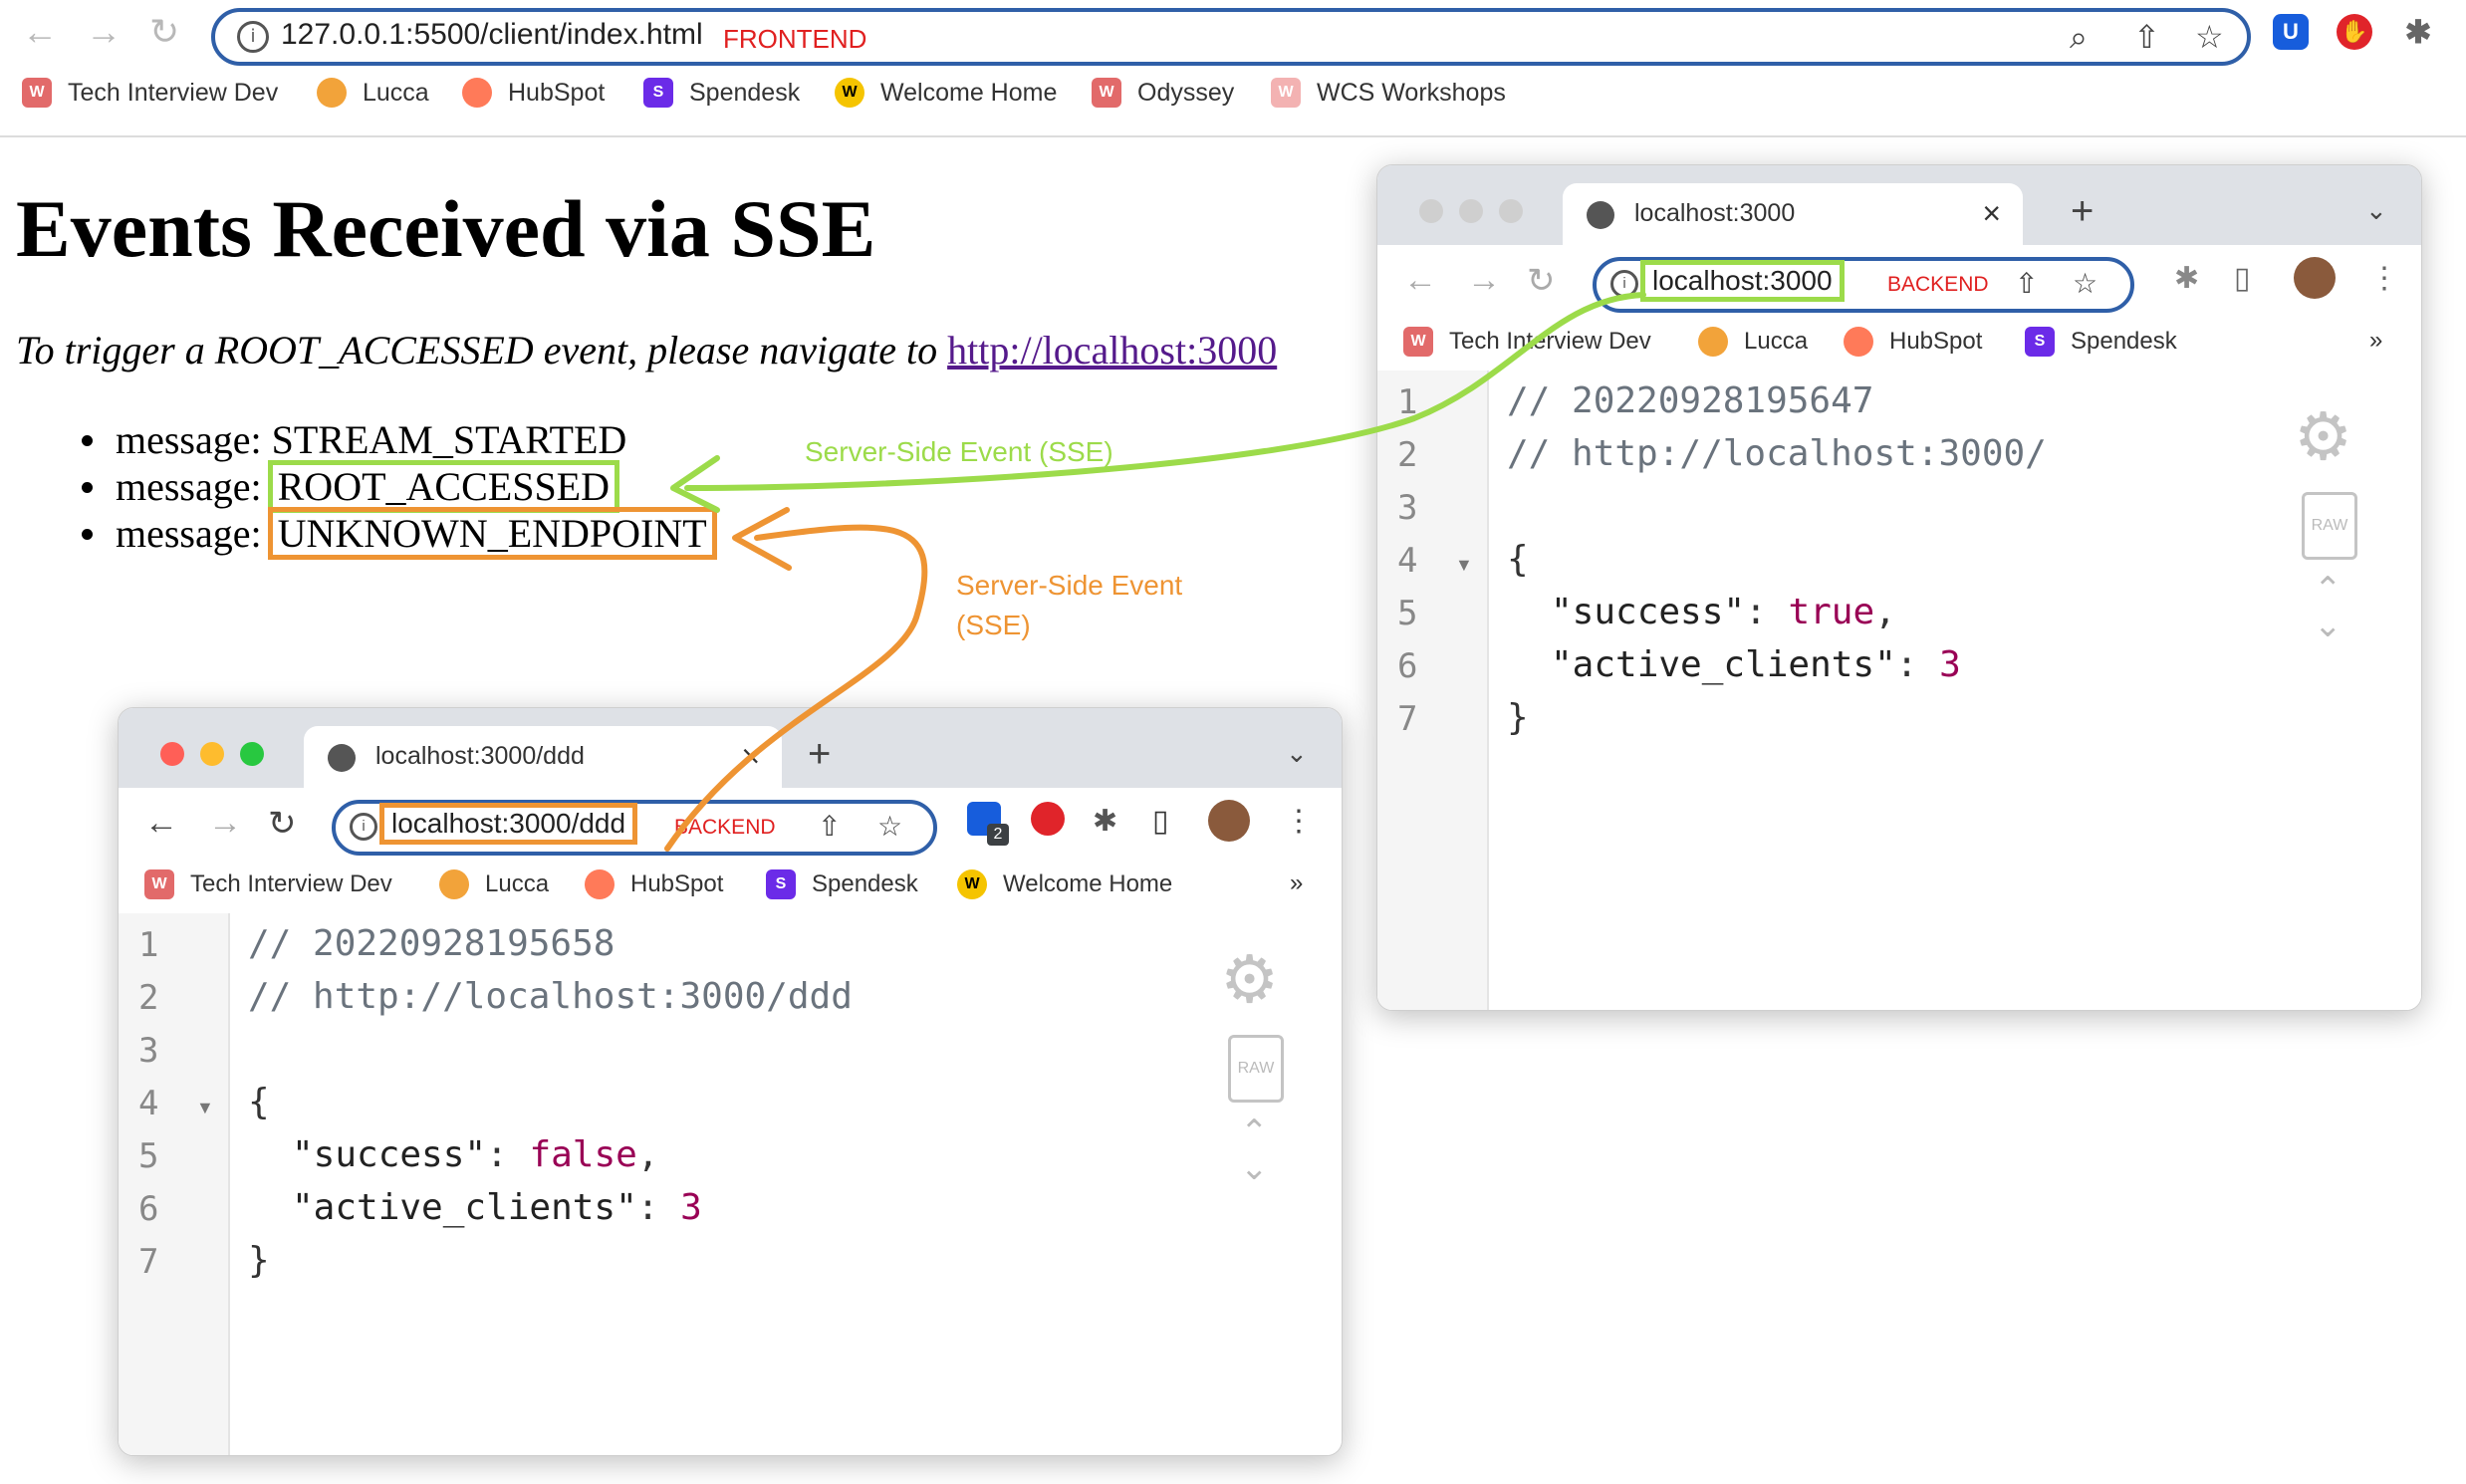 This screenshot has height=1484, width=2466. I want to click on line-number: 5, so click(148, 1156).